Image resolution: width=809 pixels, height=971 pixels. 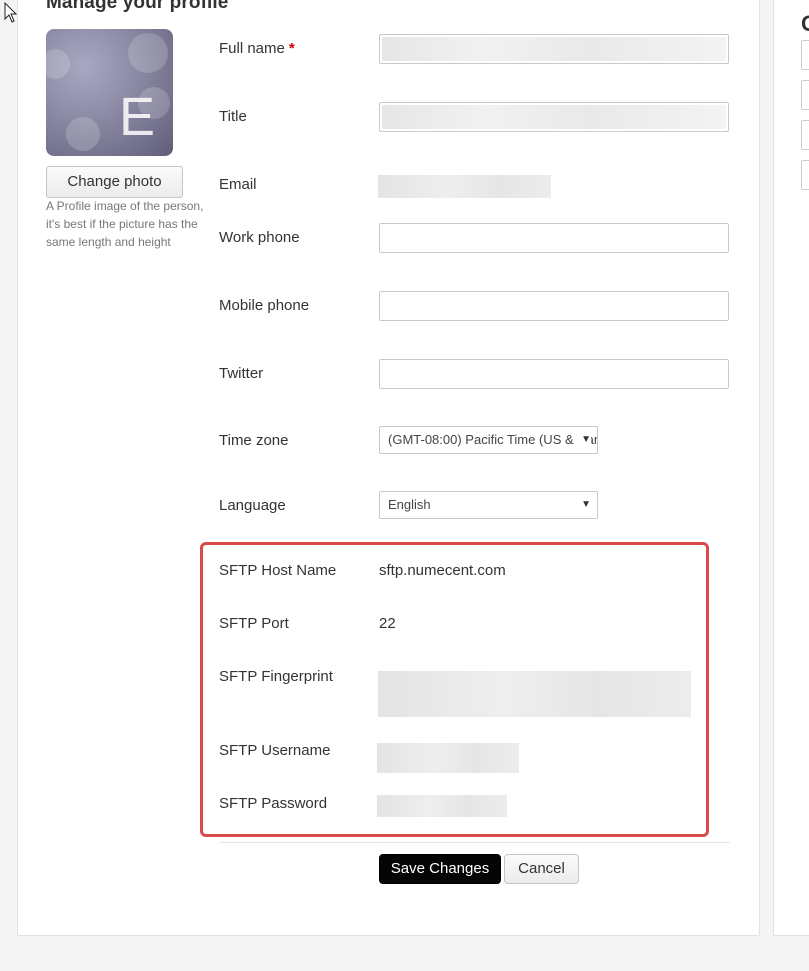 I want to click on side-button, so click(x=805, y=175).